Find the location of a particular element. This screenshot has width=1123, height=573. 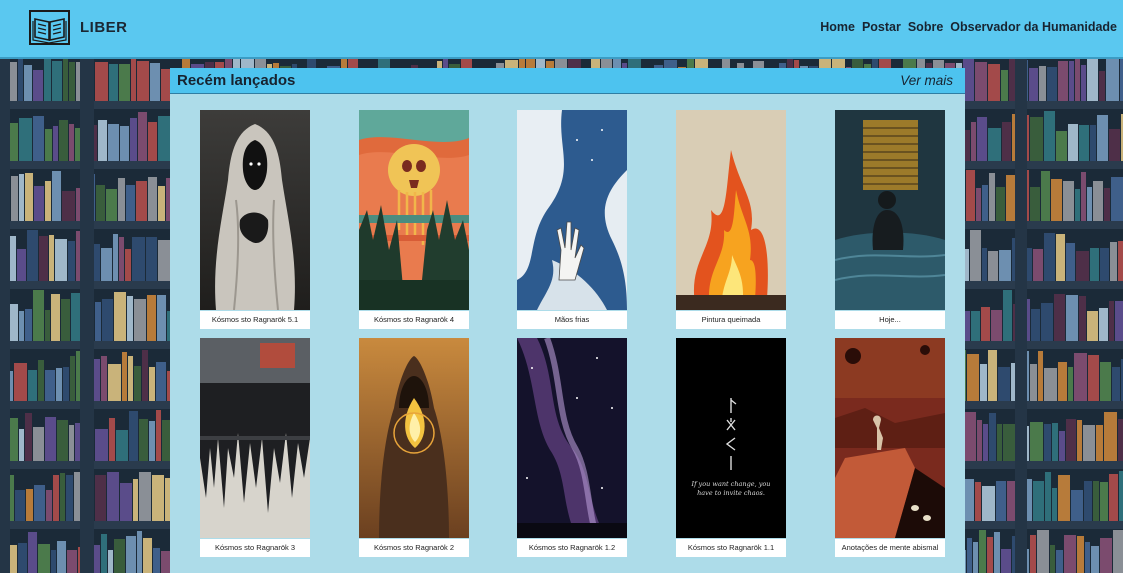

book-card: Kósmos sto Ragnarök 2 is located at coordinates (414, 447).